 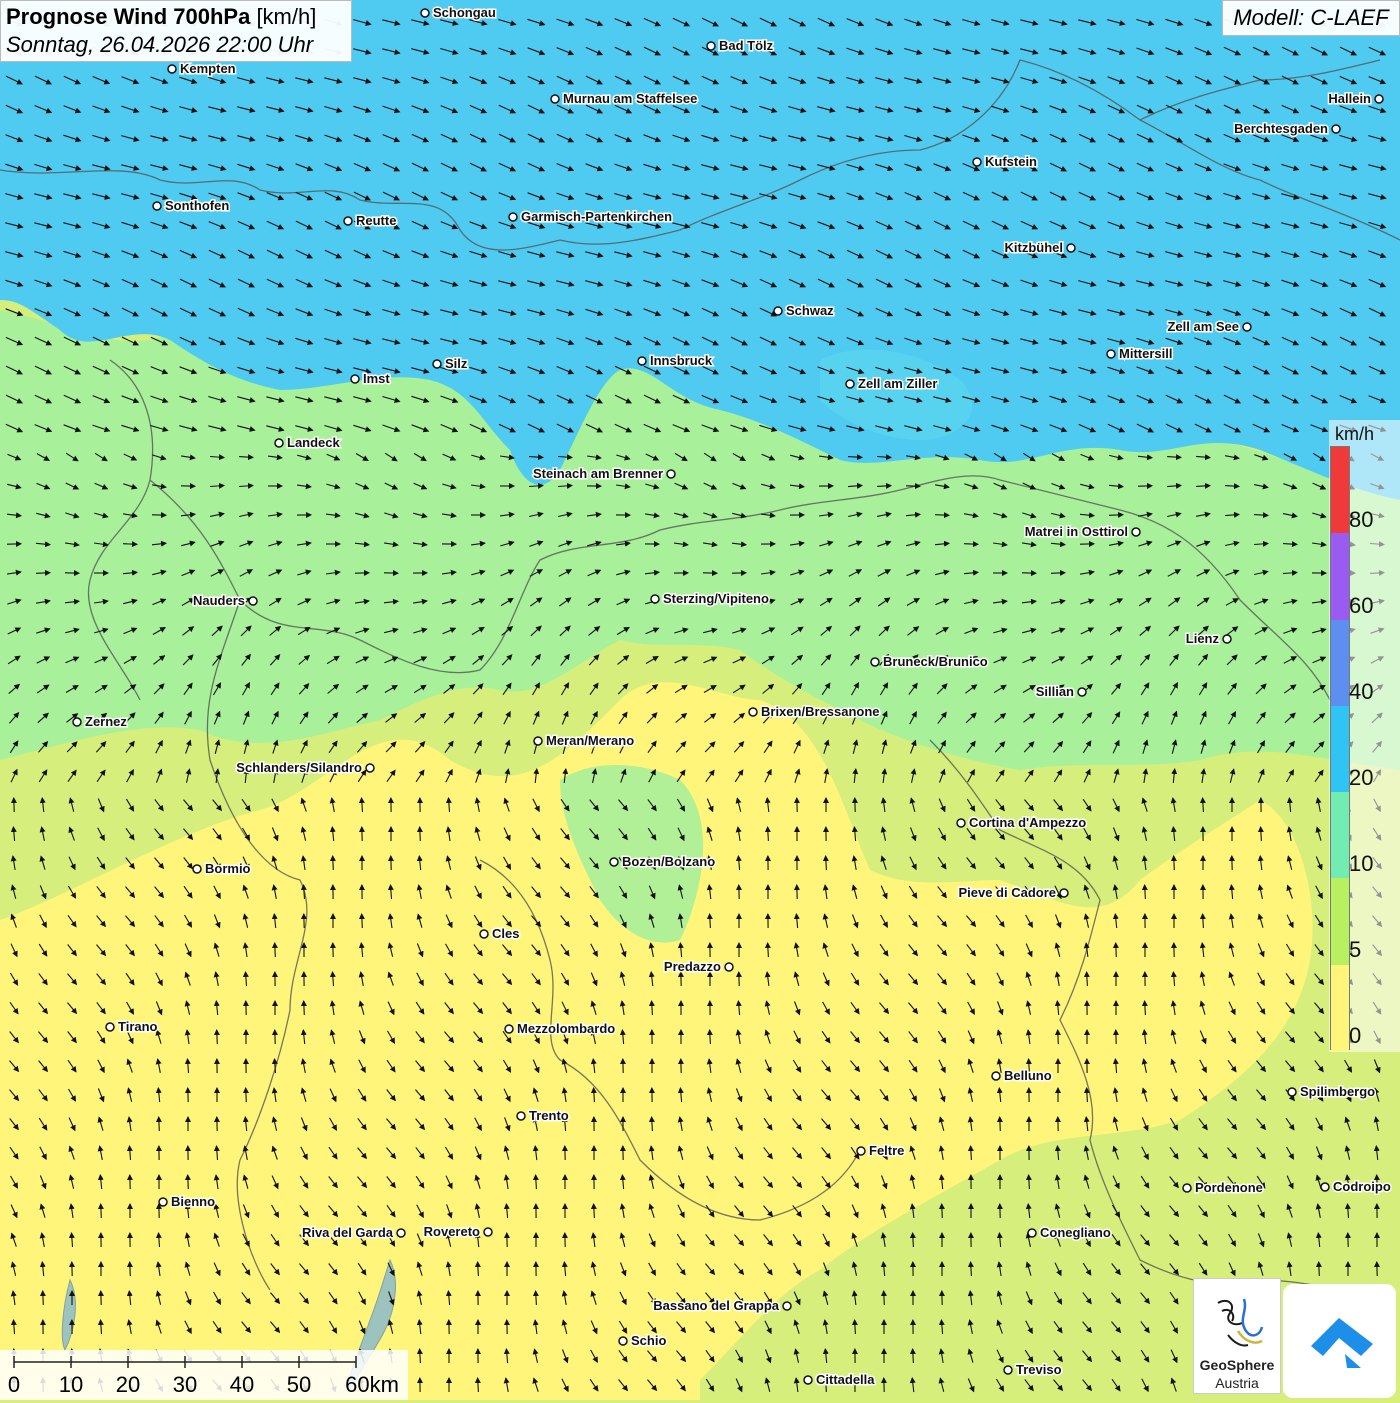 What do you see at coordinates (299, 1385) in the screenshot?
I see `scale-label: 50` at bounding box center [299, 1385].